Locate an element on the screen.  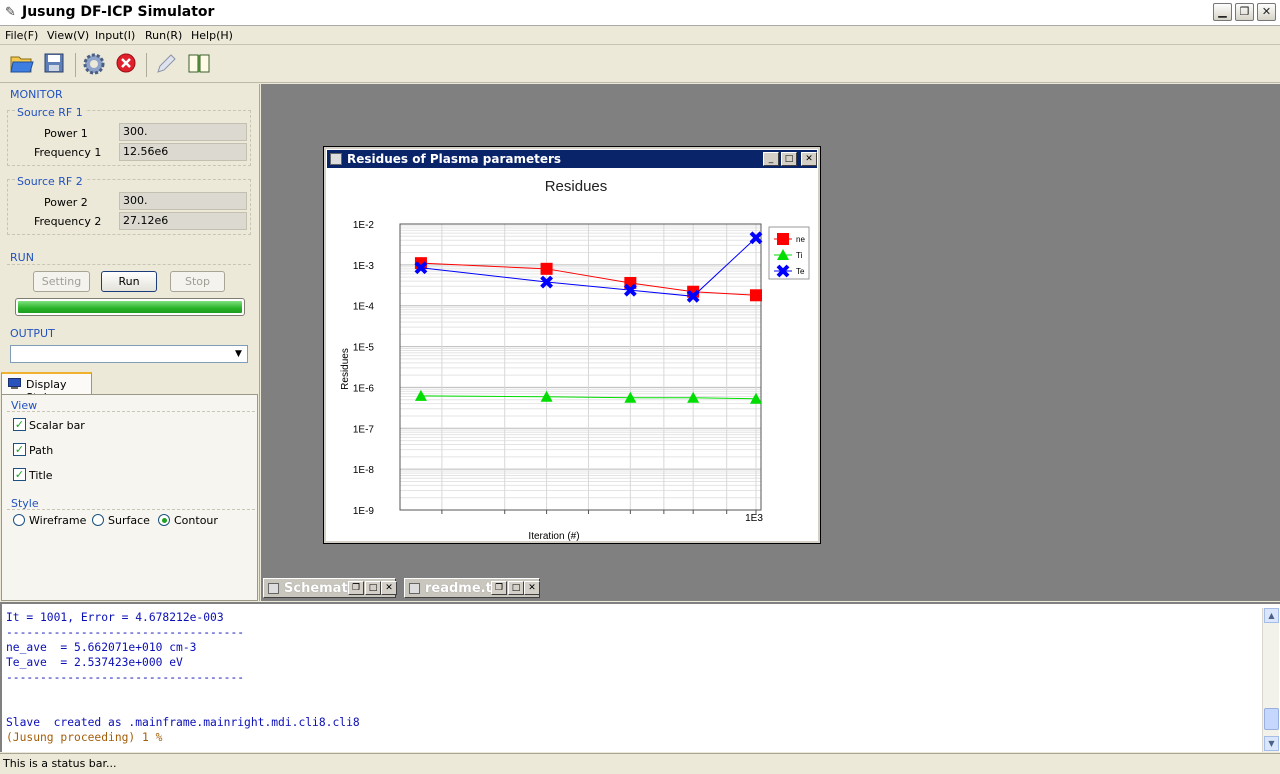
frequency1-label: Frequency 1 is located at coordinates (68, 152).